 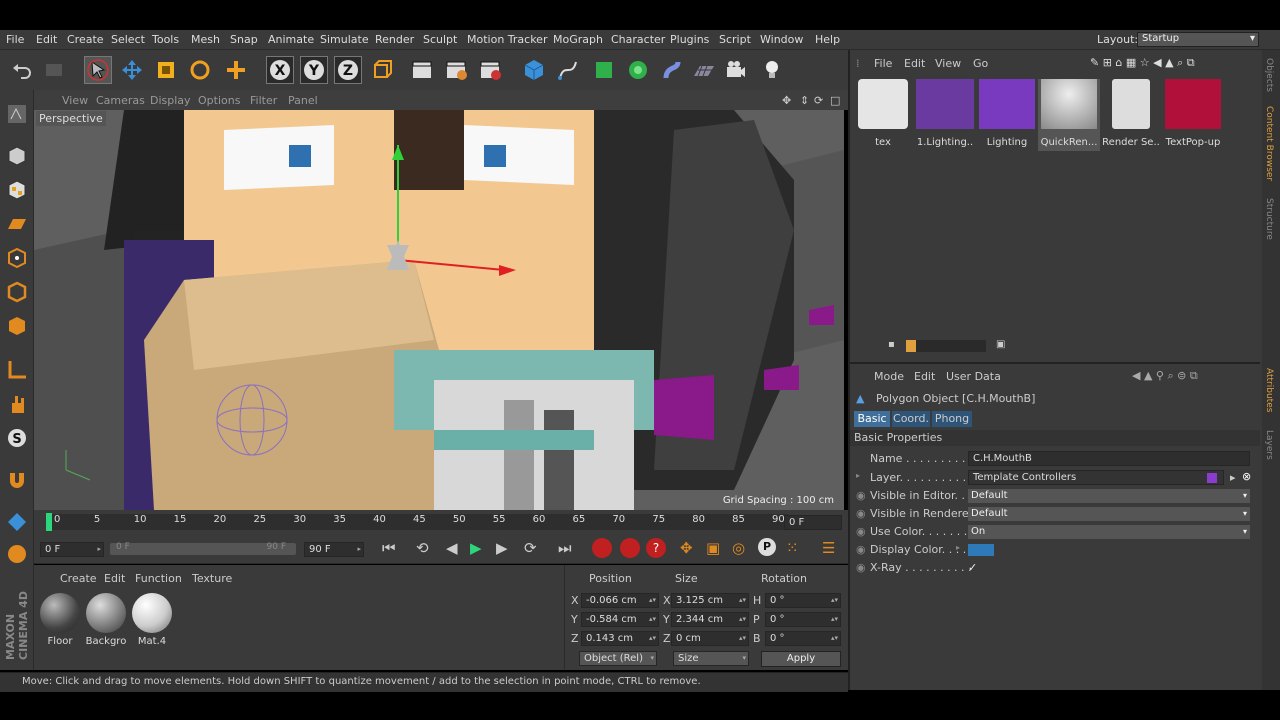 I want to click on next-frame-button: ▶, so click(x=502, y=548).